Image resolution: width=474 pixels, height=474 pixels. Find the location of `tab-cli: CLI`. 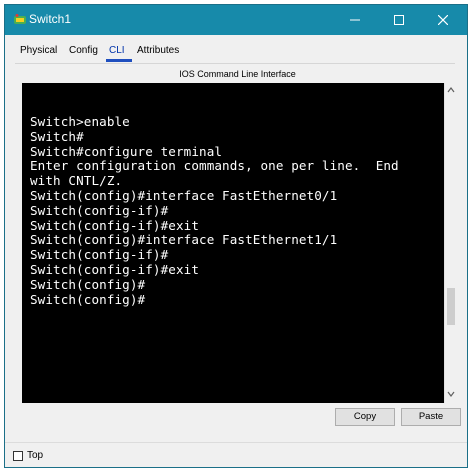

tab-cli: CLI is located at coordinates (117, 50).